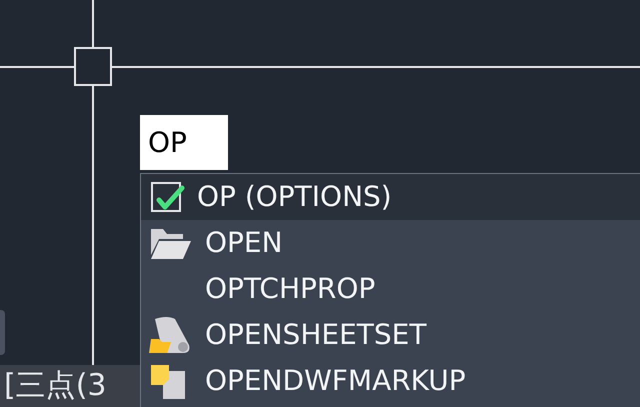 This screenshot has height=407, width=640. Describe the element at coordinates (55, 386) in the screenshot. I see `command-prompt-text: [三点(3` at that location.